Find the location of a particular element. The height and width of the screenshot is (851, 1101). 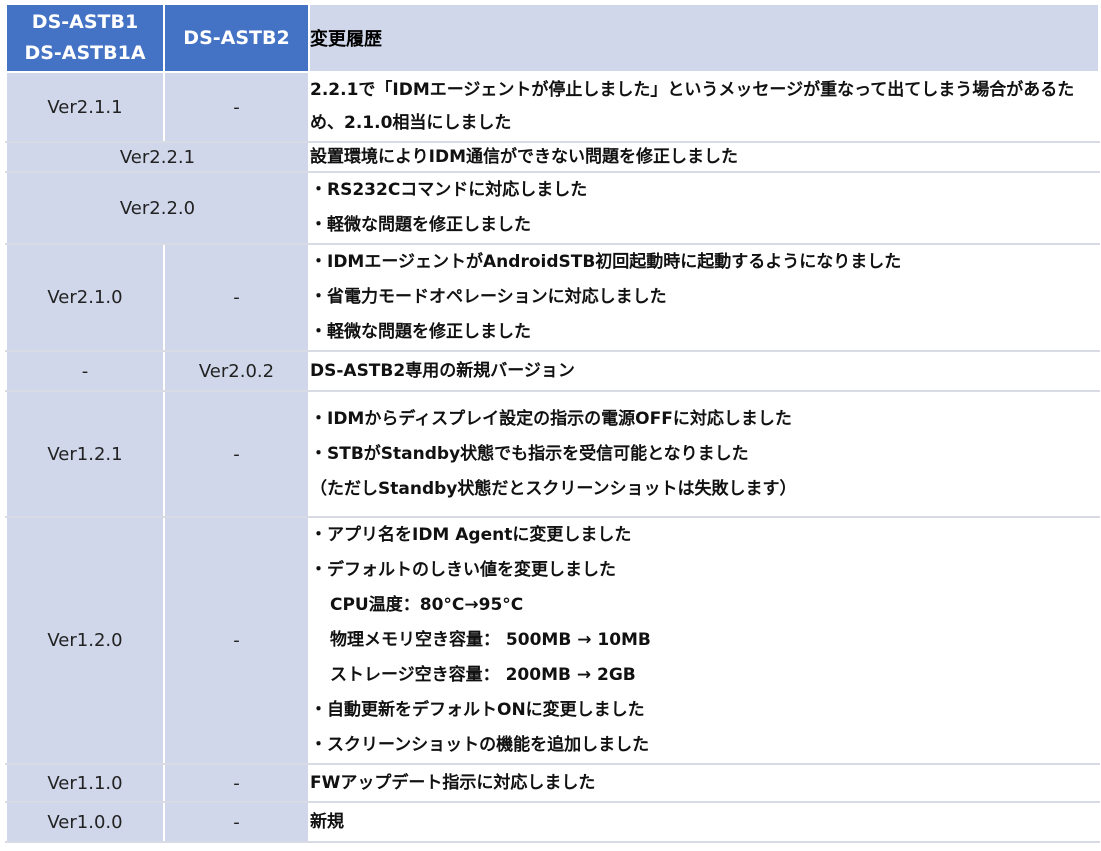

change-line: ・アプリ名をIDM Agentに変更しました is located at coordinates (471, 535).